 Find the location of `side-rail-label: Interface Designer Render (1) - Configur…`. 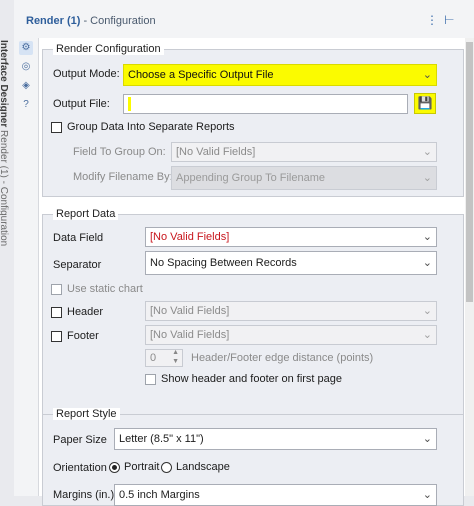

side-rail-label: Interface Designer Render (1) - Configur… is located at coordinates (4, 143).